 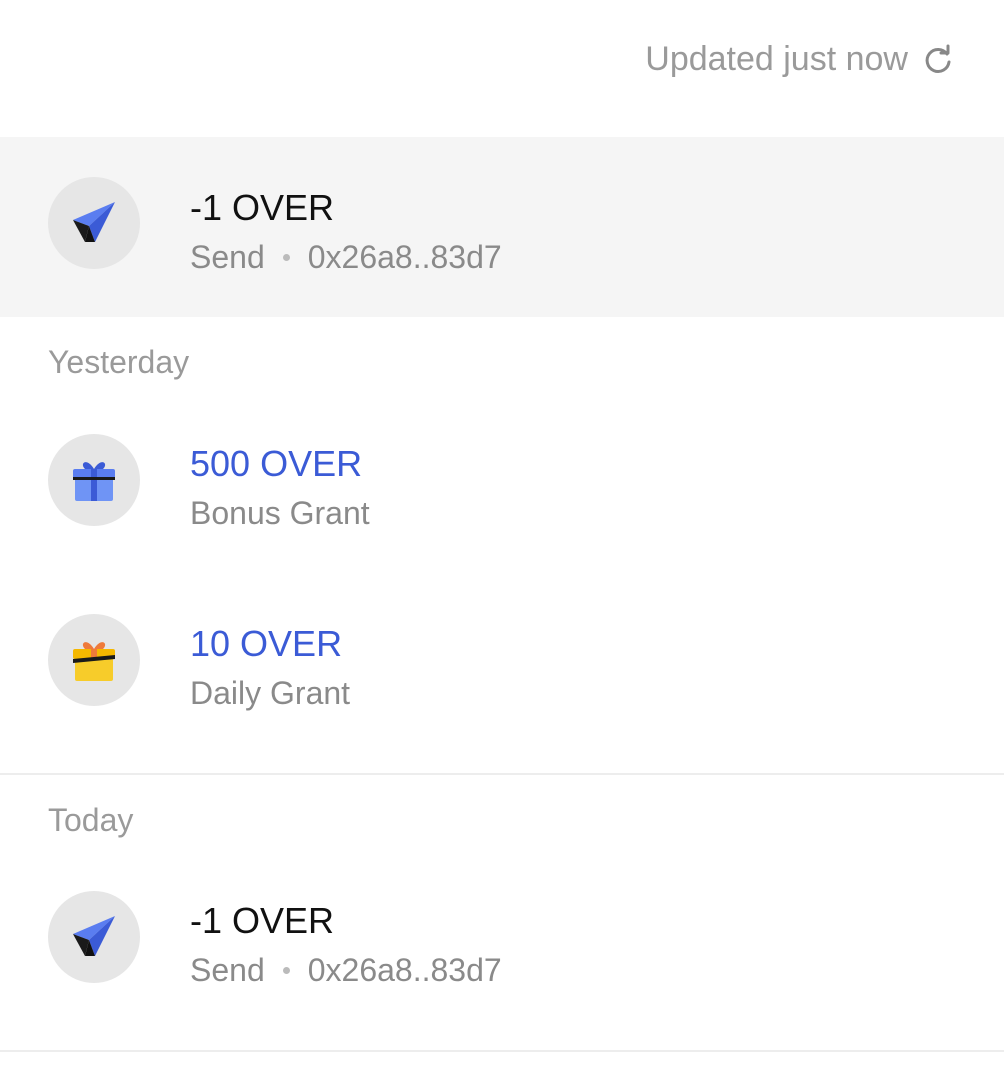 I want to click on gift-yellow-icon, so click(x=94, y=660).